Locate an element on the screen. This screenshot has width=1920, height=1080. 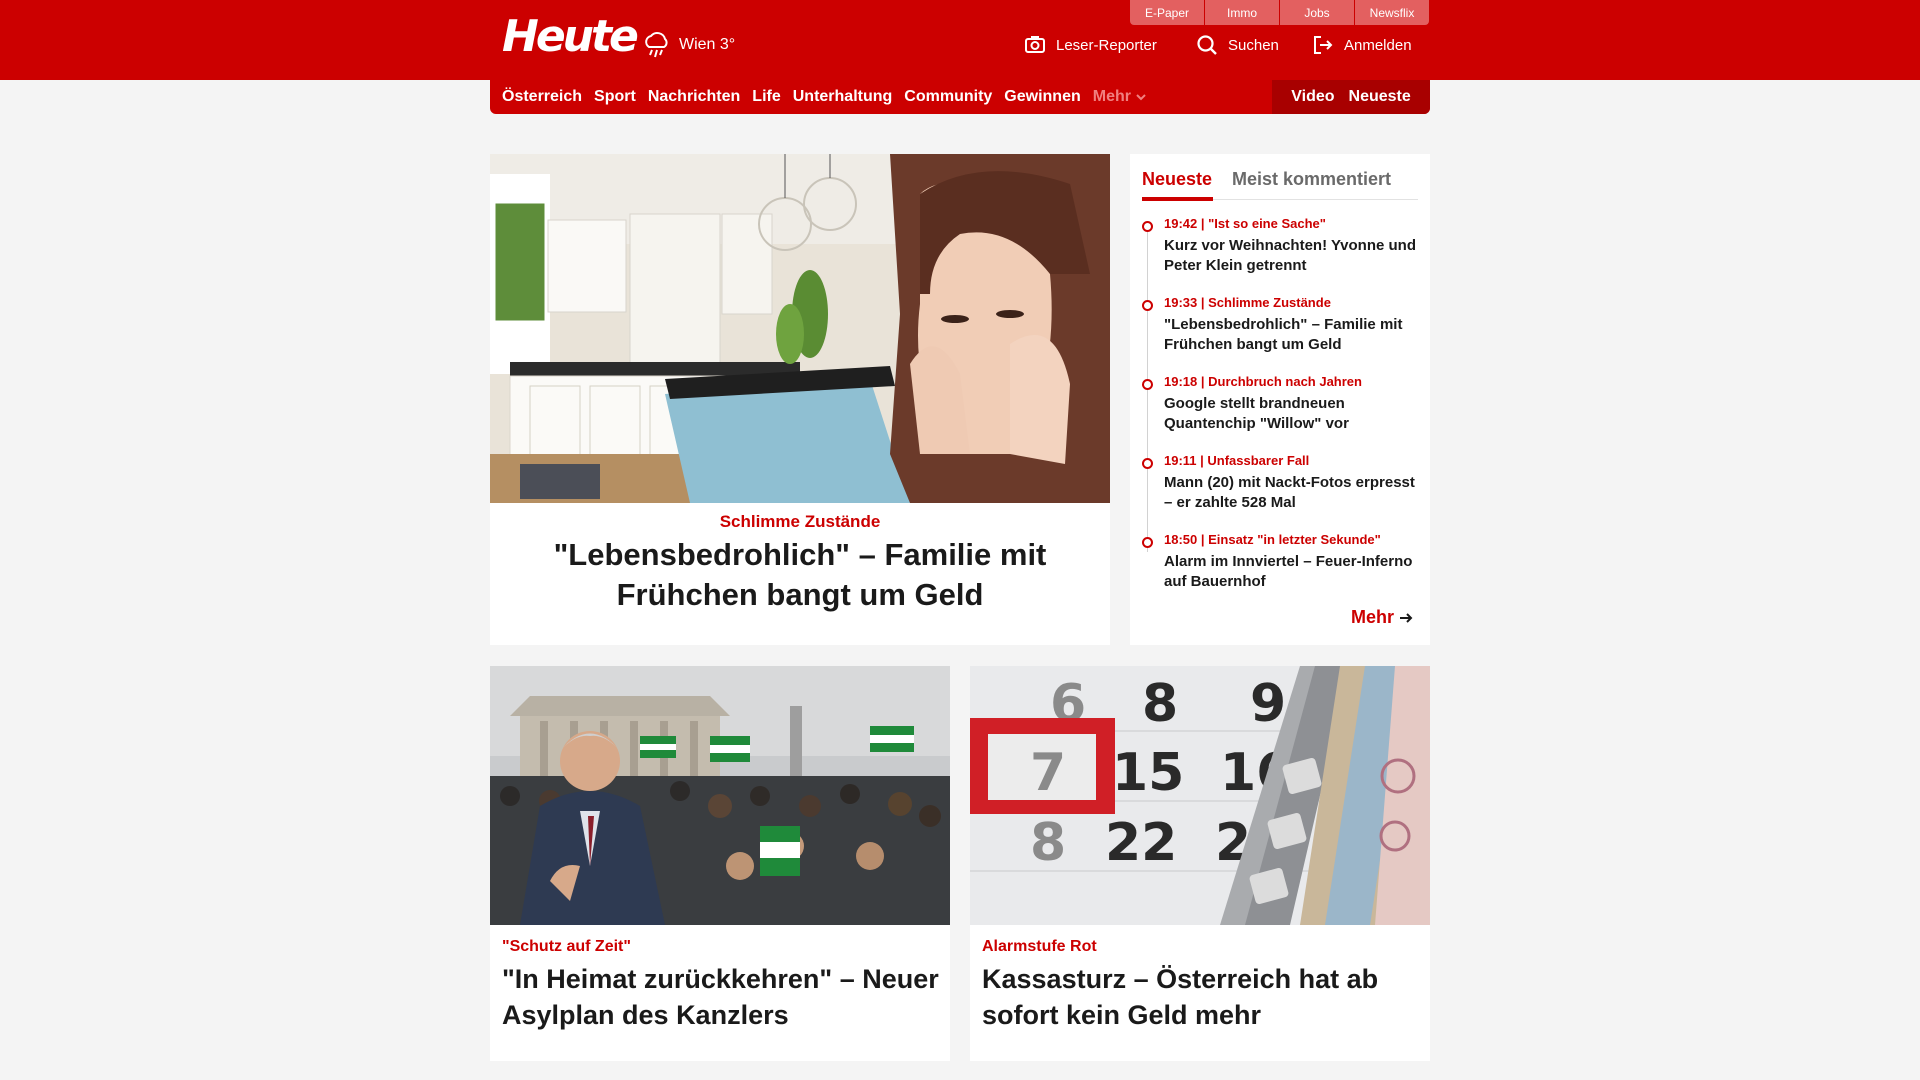
chevron-down-icon is located at coordinates (1141, 97).